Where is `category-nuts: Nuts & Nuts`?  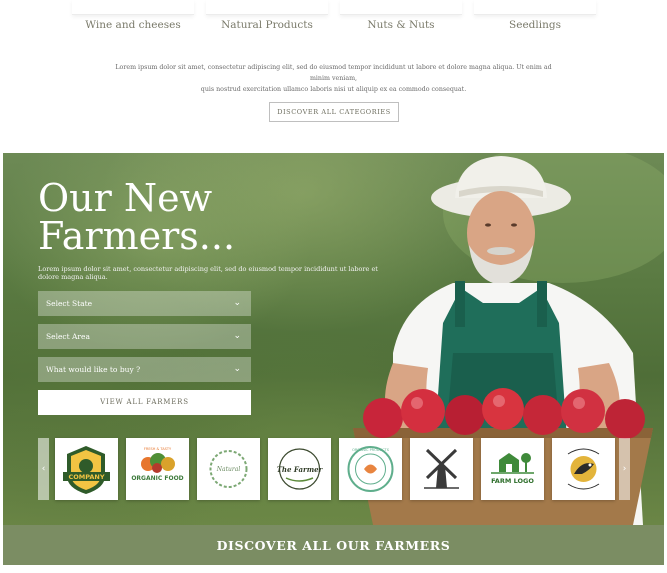
category-nuts: Nuts & Nuts is located at coordinates (401, 25).